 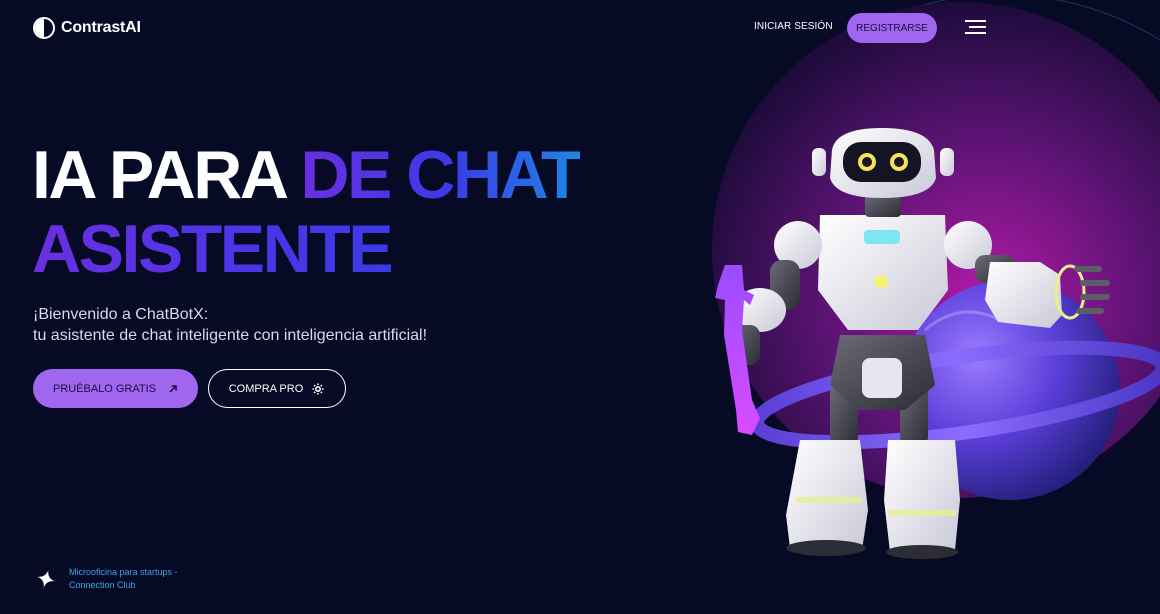 What do you see at coordinates (102, 585) in the screenshot?
I see `footnote-line-2: Connection Club` at bounding box center [102, 585].